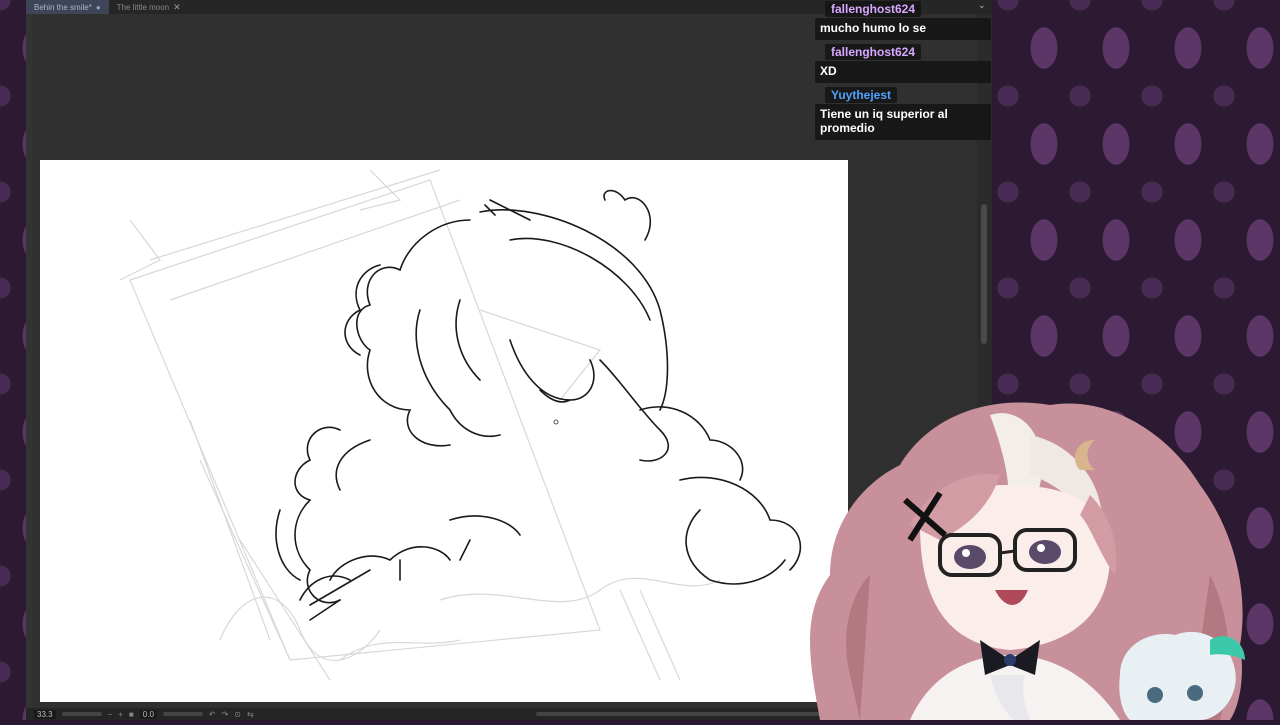  What do you see at coordinates (81, 714) in the screenshot?
I see `zoom-slider` at bounding box center [81, 714].